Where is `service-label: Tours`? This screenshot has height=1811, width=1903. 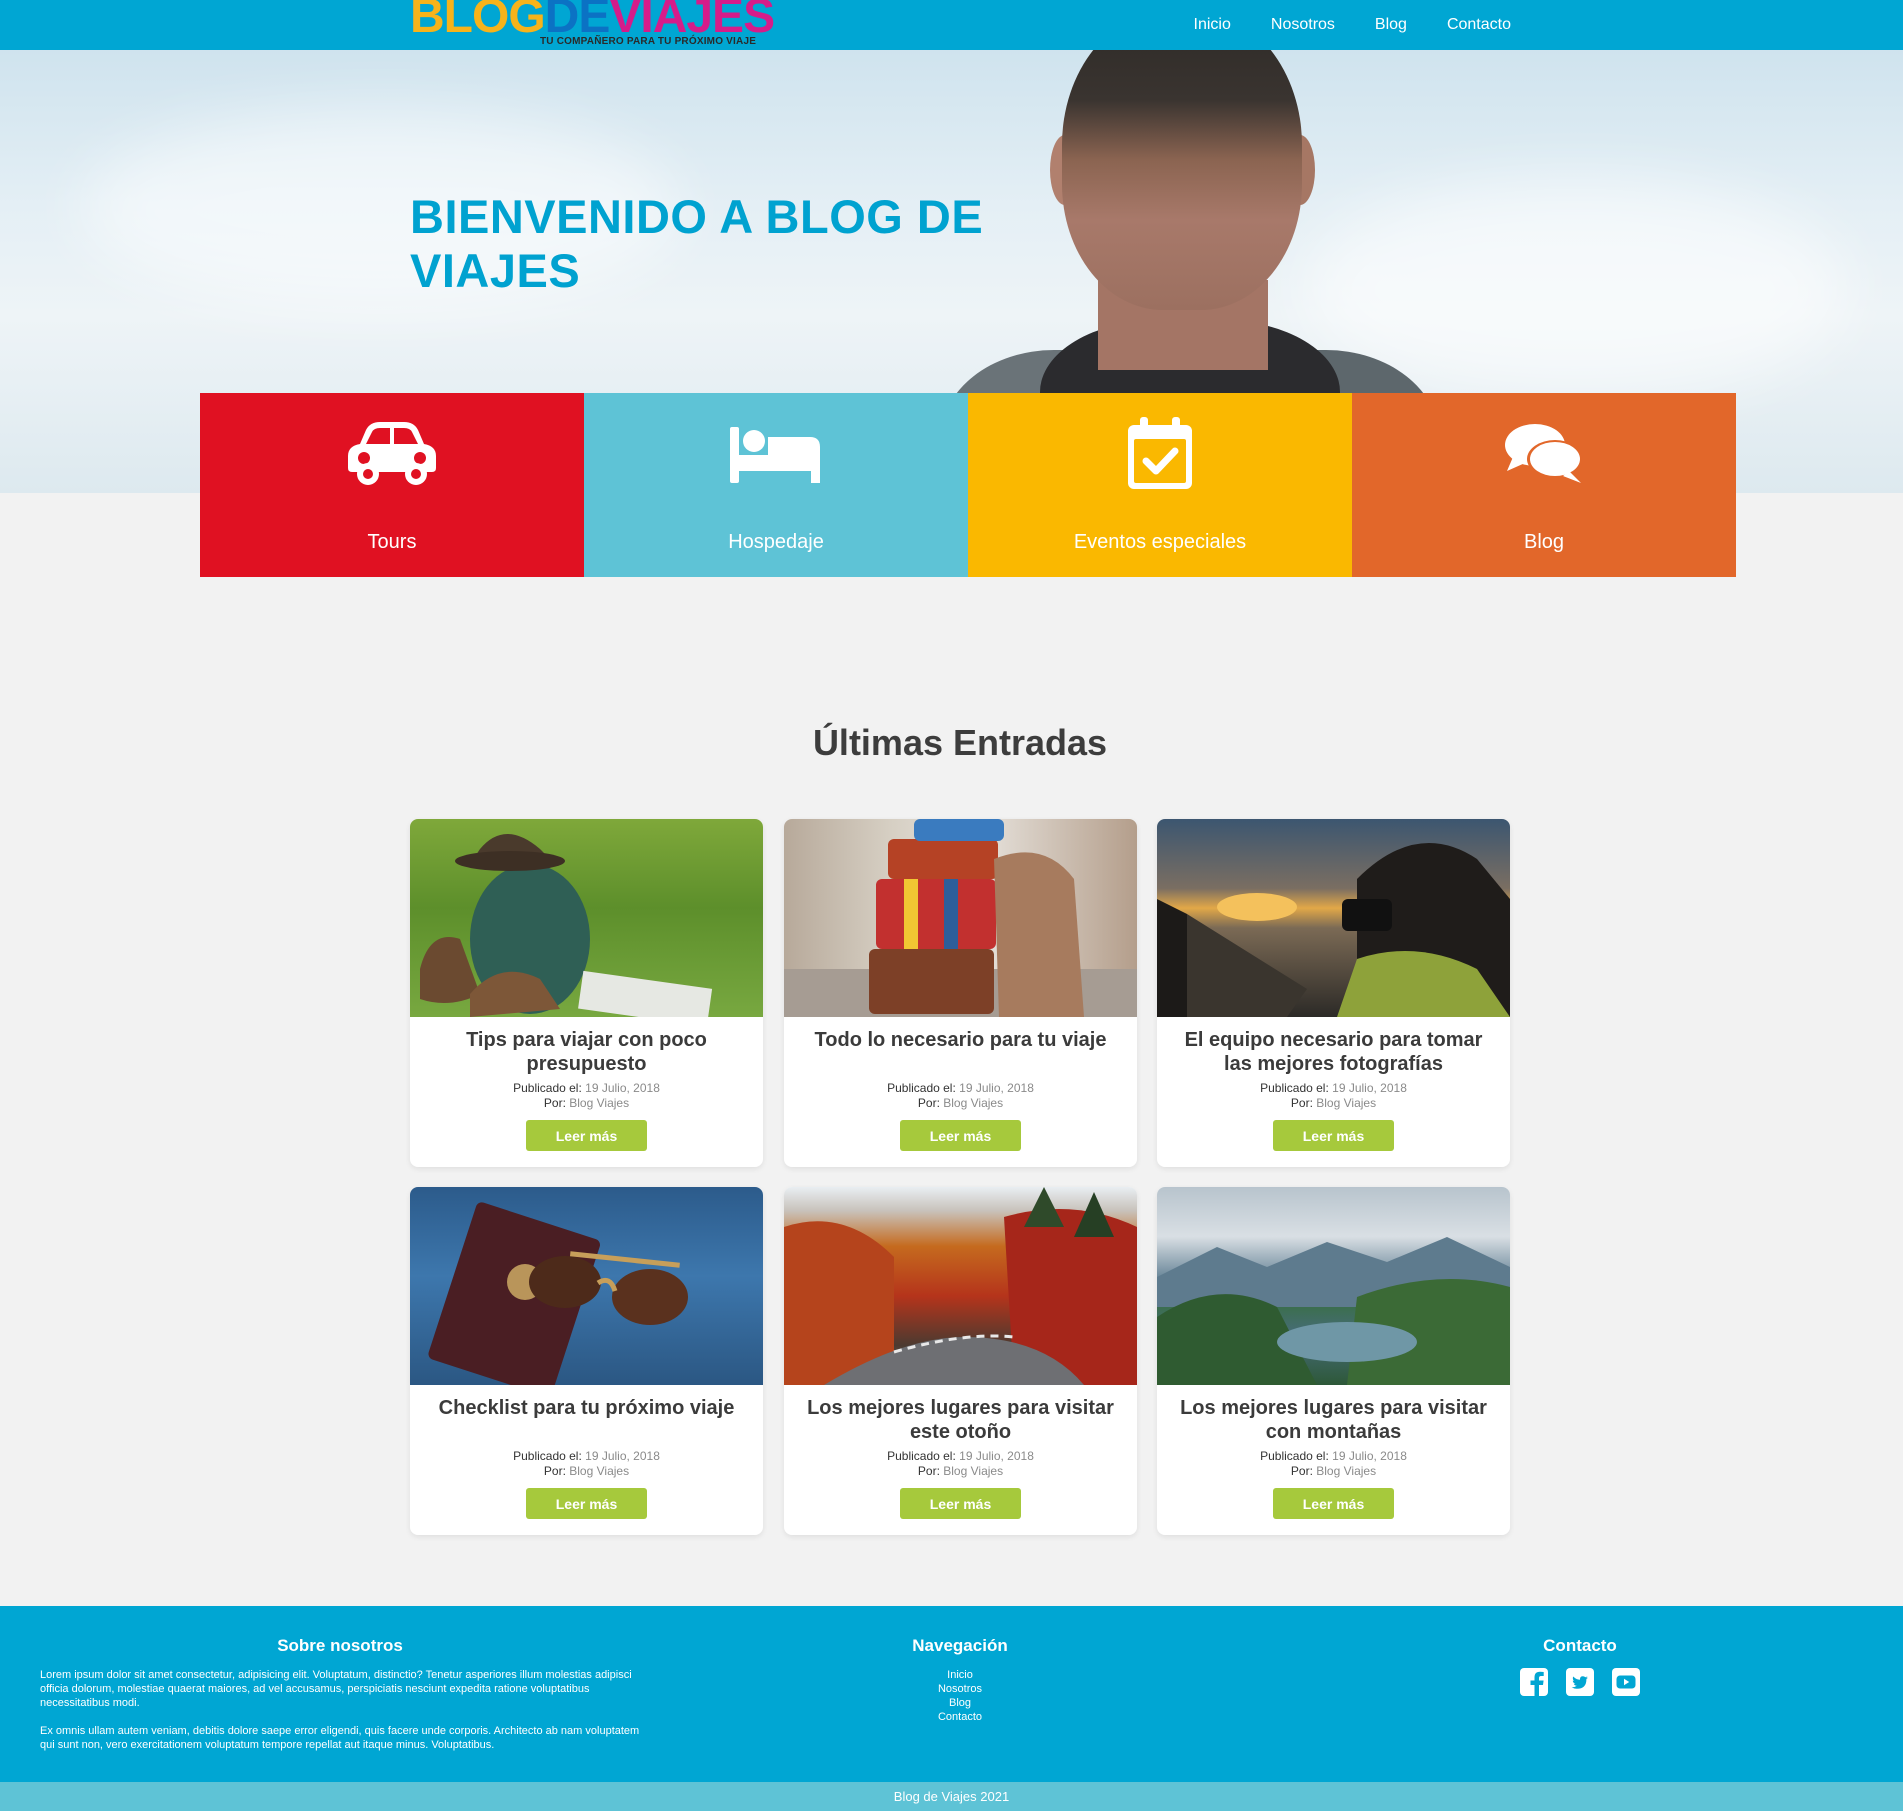
service-label: Tours is located at coordinates (392, 542).